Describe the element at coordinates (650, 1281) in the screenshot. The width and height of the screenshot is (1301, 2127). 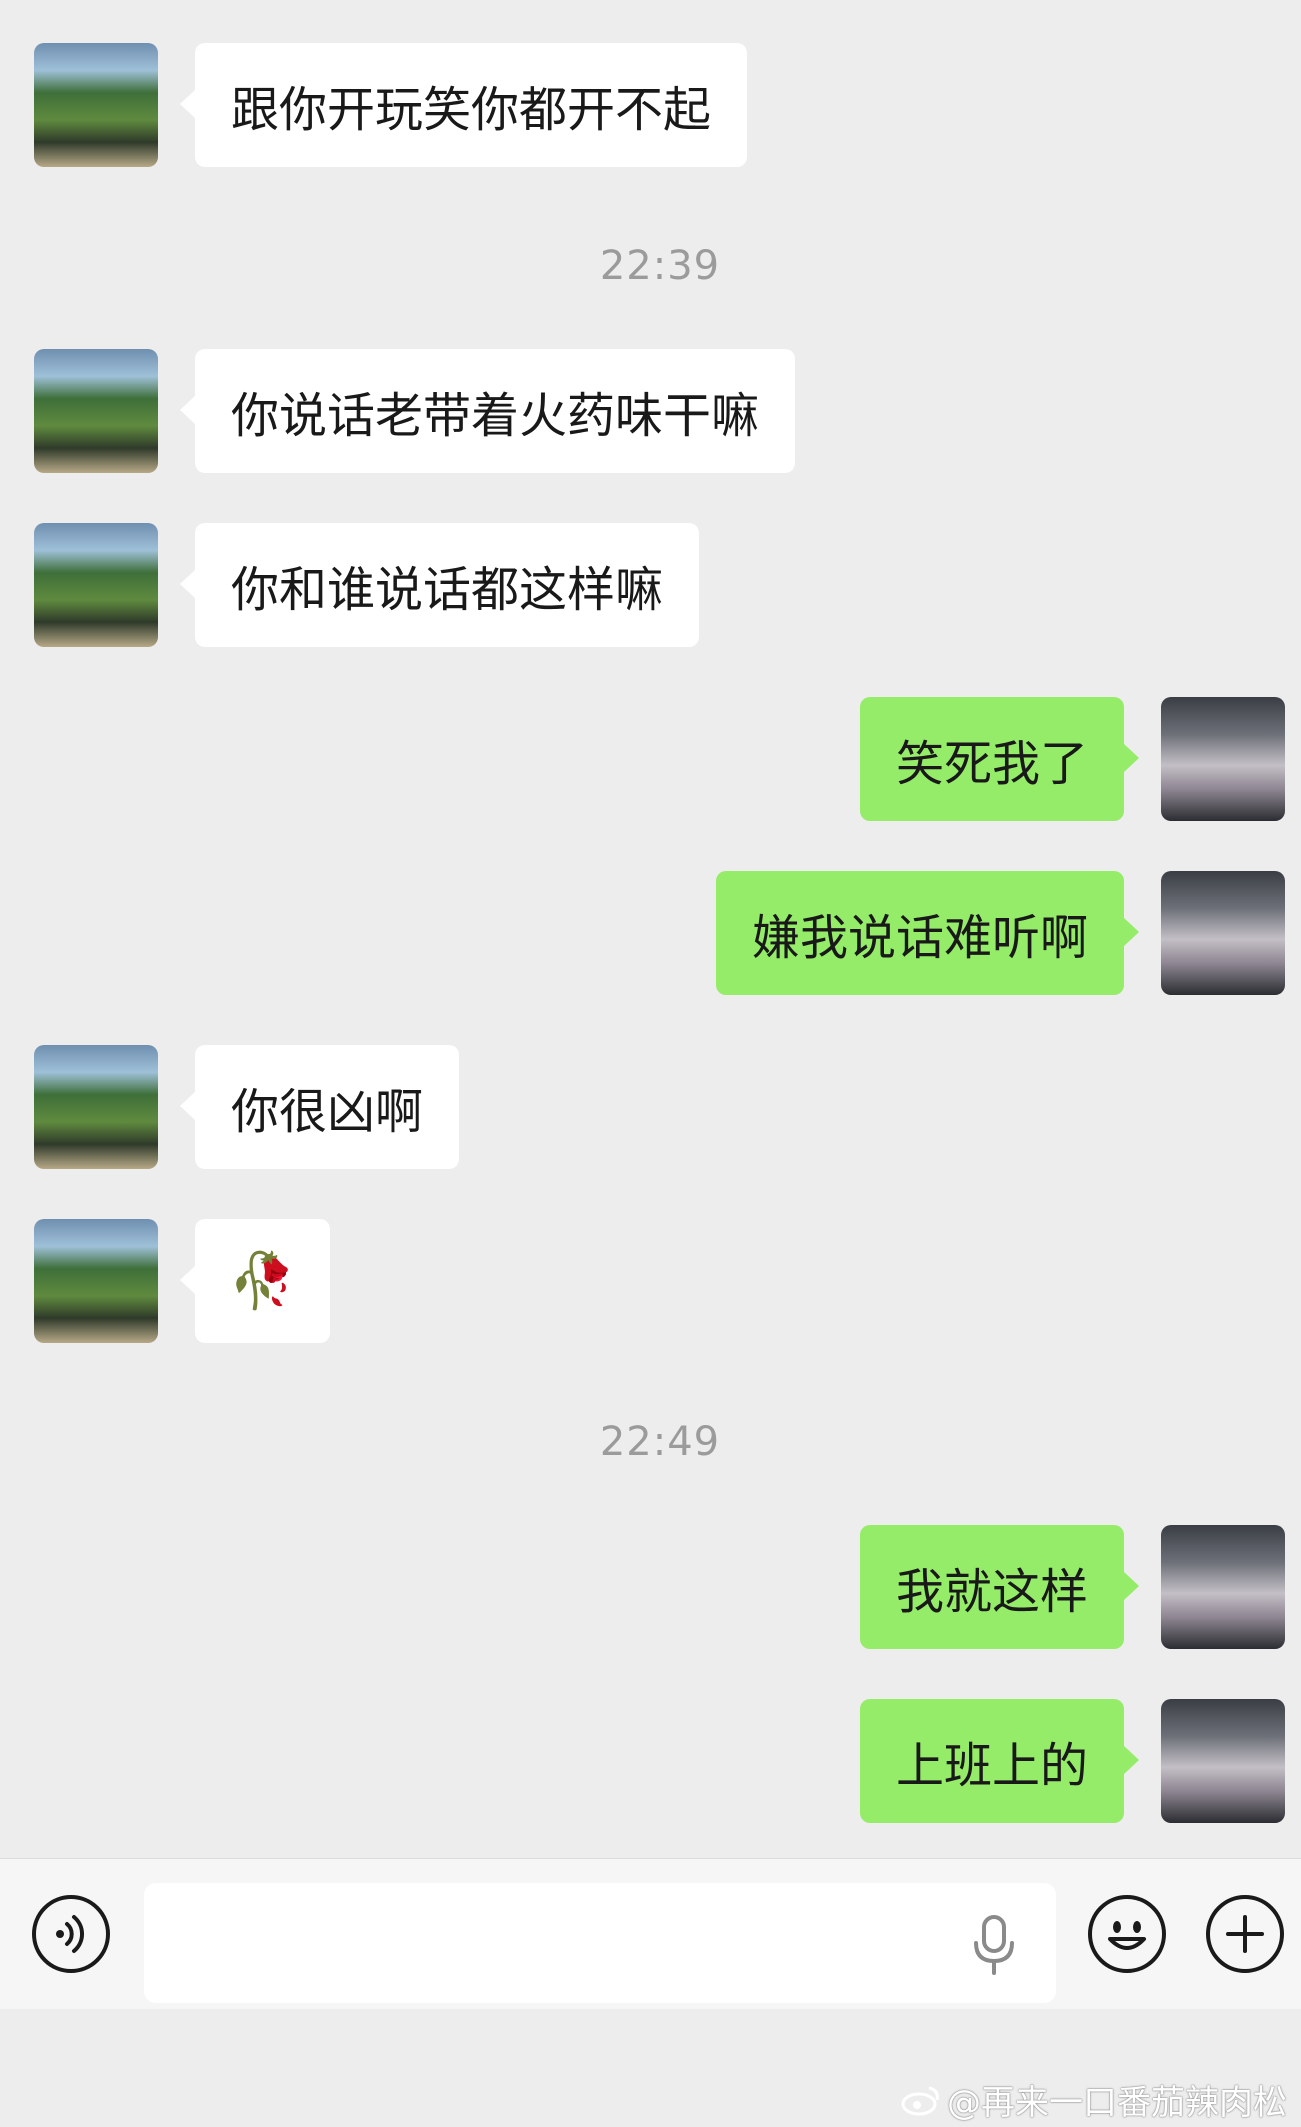
I see `message-row-incoming: 🥀` at that location.